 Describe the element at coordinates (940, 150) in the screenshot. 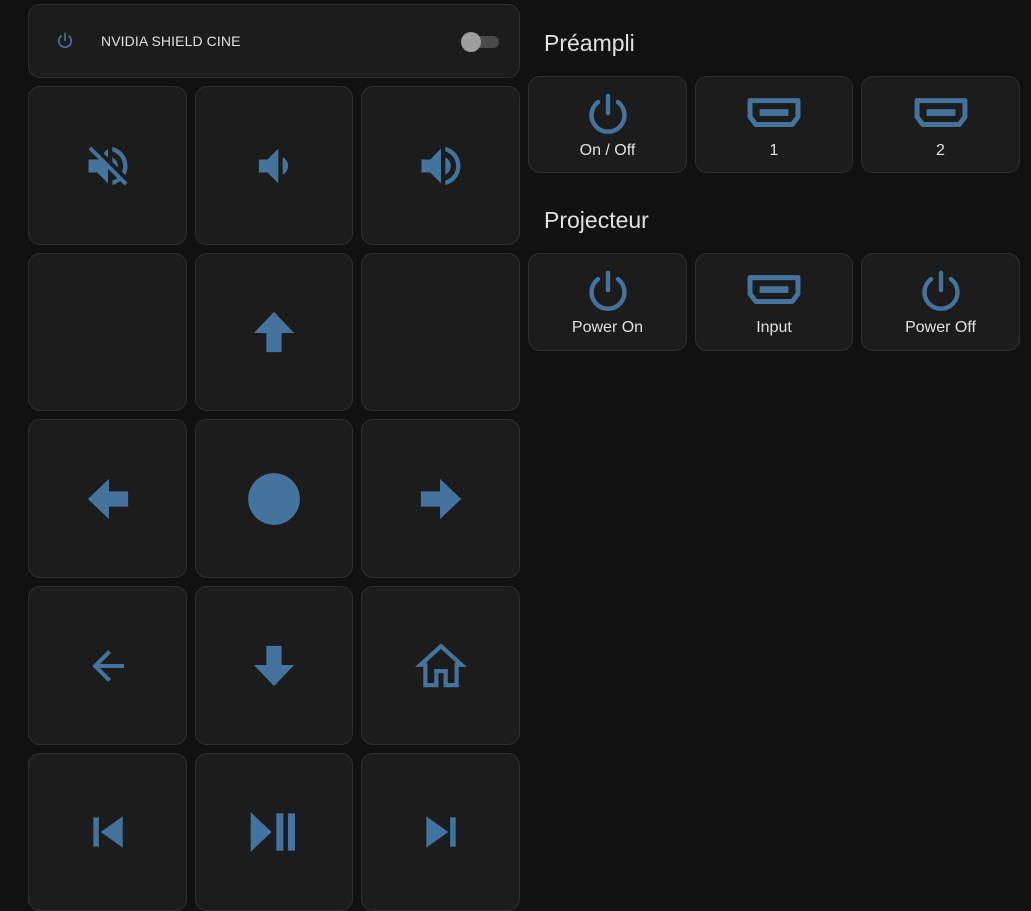

I see `button-label: 2` at that location.